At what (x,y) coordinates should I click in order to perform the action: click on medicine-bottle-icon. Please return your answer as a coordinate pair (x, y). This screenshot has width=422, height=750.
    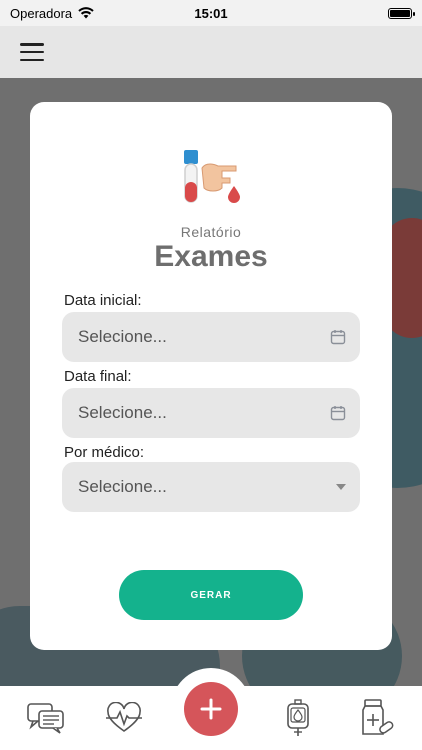
    Looking at the image, I should click on (378, 717).